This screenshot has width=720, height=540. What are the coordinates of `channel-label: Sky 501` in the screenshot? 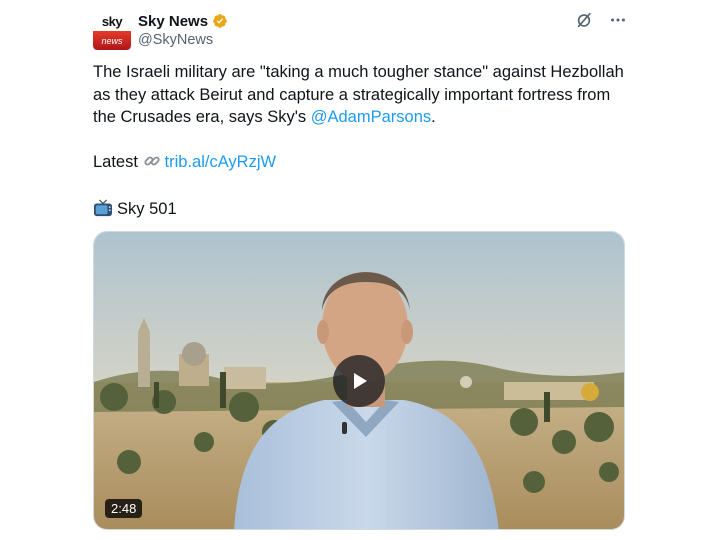 It's located at (147, 209).